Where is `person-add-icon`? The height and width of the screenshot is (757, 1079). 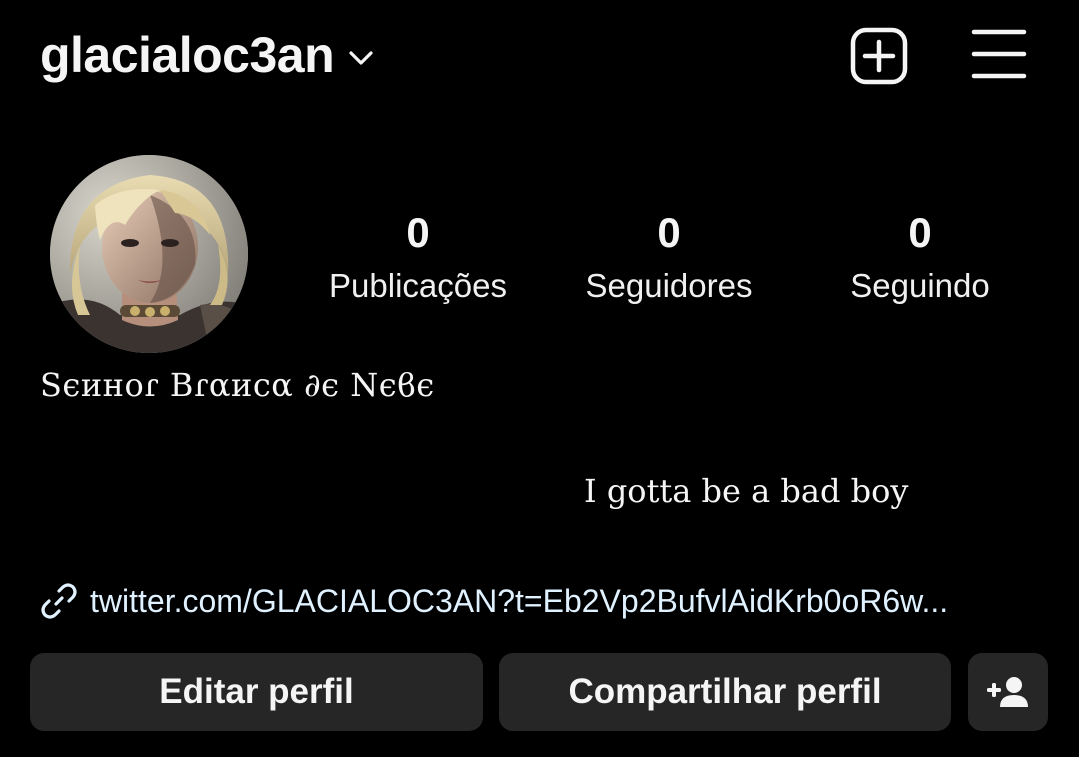 person-add-icon is located at coordinates (1007, 692).